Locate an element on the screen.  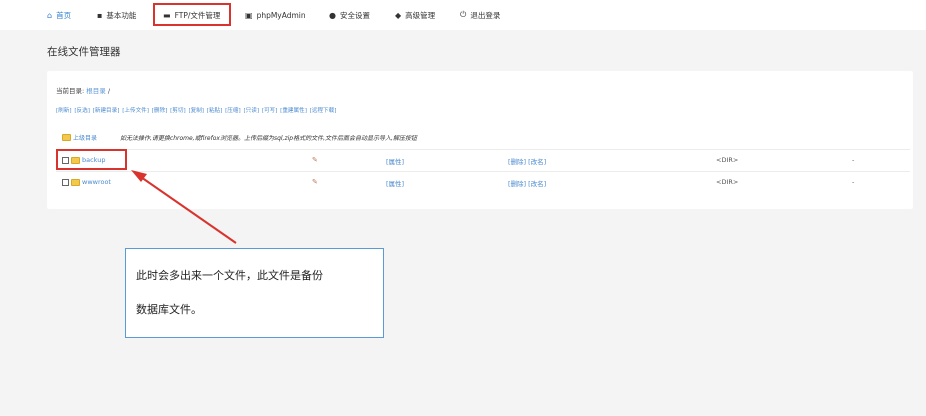
annotation-callout: 此时会多出来一个文件，此文件是备份 数据库文件。 is located at coordinates (254, 293).